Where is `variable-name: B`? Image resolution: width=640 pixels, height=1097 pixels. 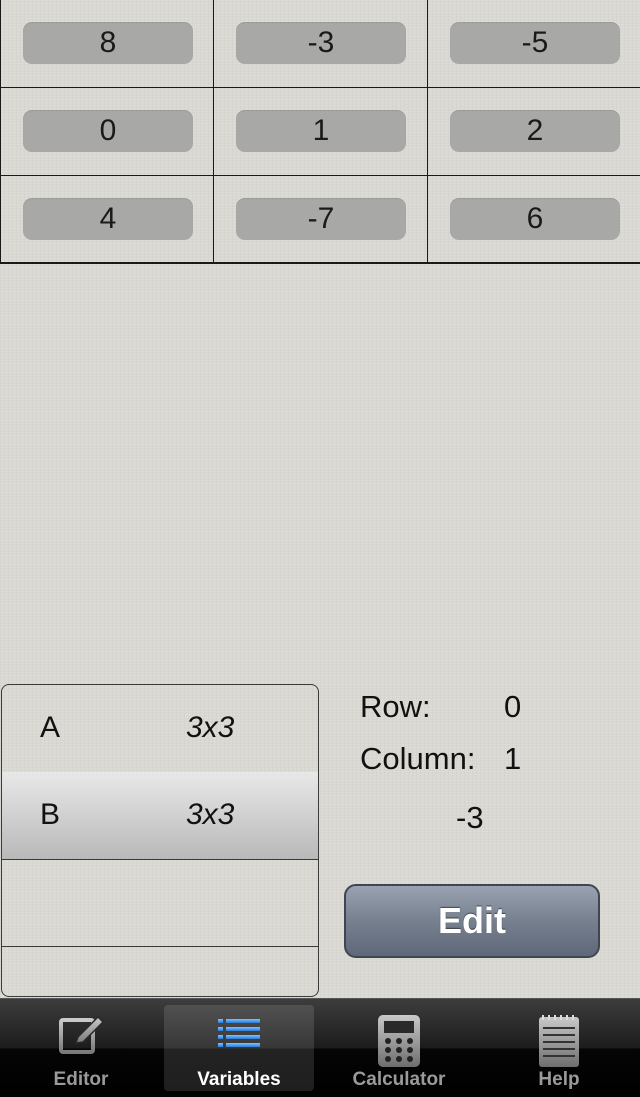
variable-name: B is located at coordinates (50, 814).